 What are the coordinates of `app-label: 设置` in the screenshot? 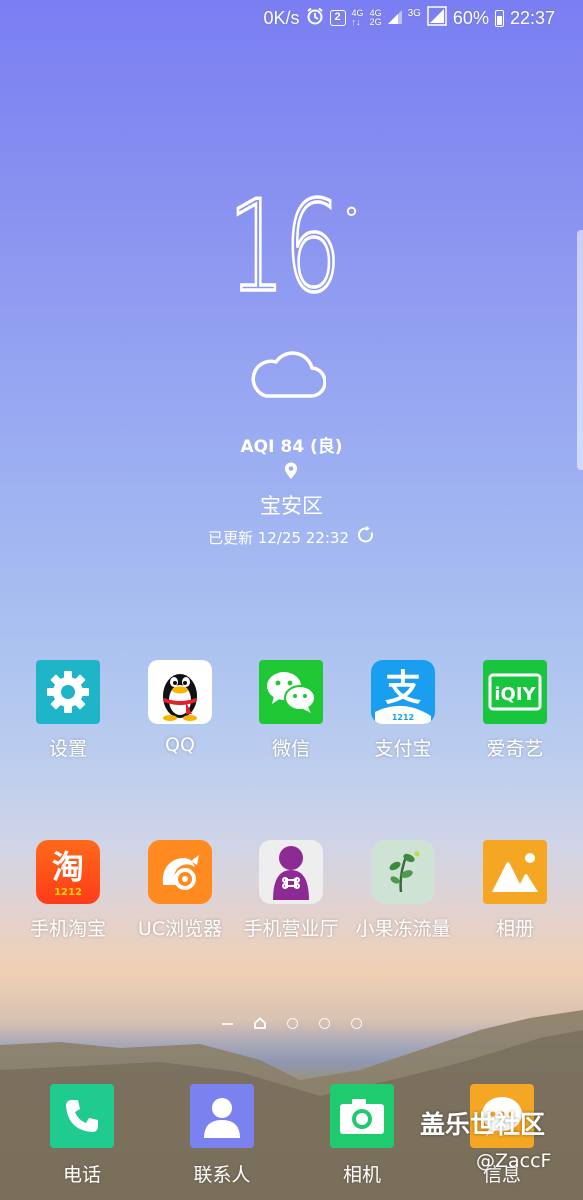 It's located at (67, 749).